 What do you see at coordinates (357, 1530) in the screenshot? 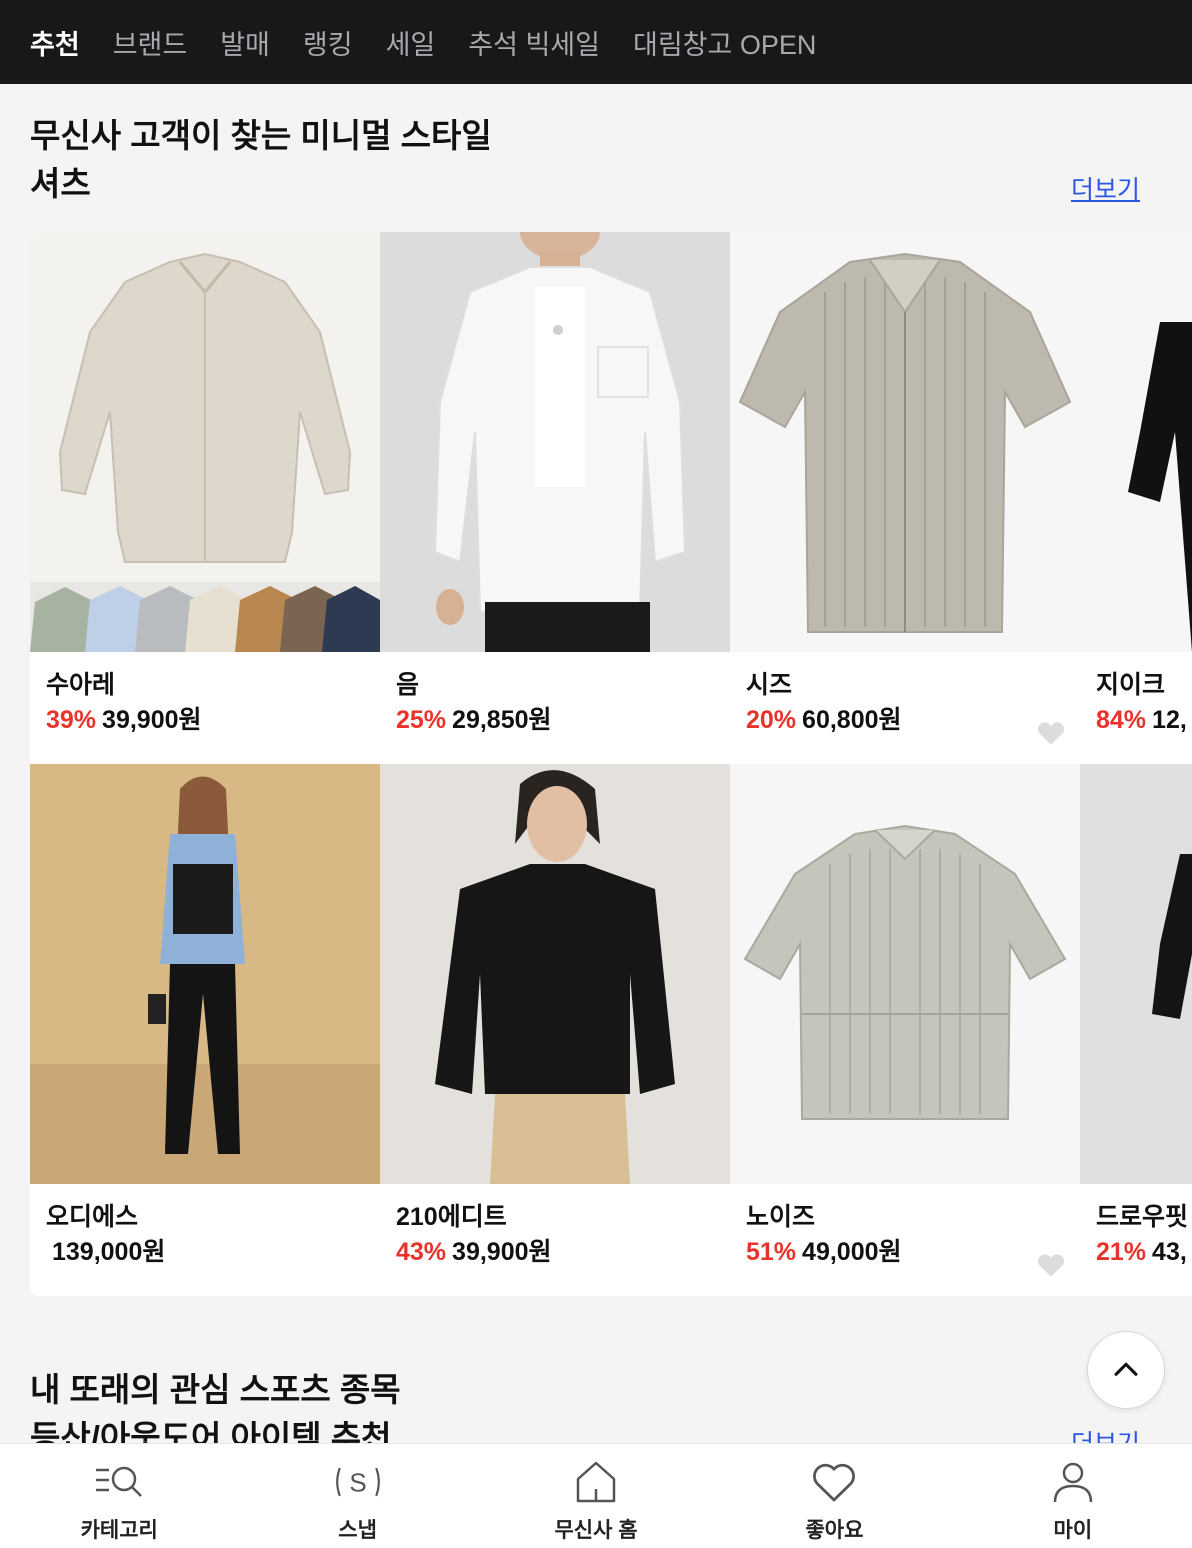
I see `bottom-nav-label: 스냅` at bounding box center [357, 1530].